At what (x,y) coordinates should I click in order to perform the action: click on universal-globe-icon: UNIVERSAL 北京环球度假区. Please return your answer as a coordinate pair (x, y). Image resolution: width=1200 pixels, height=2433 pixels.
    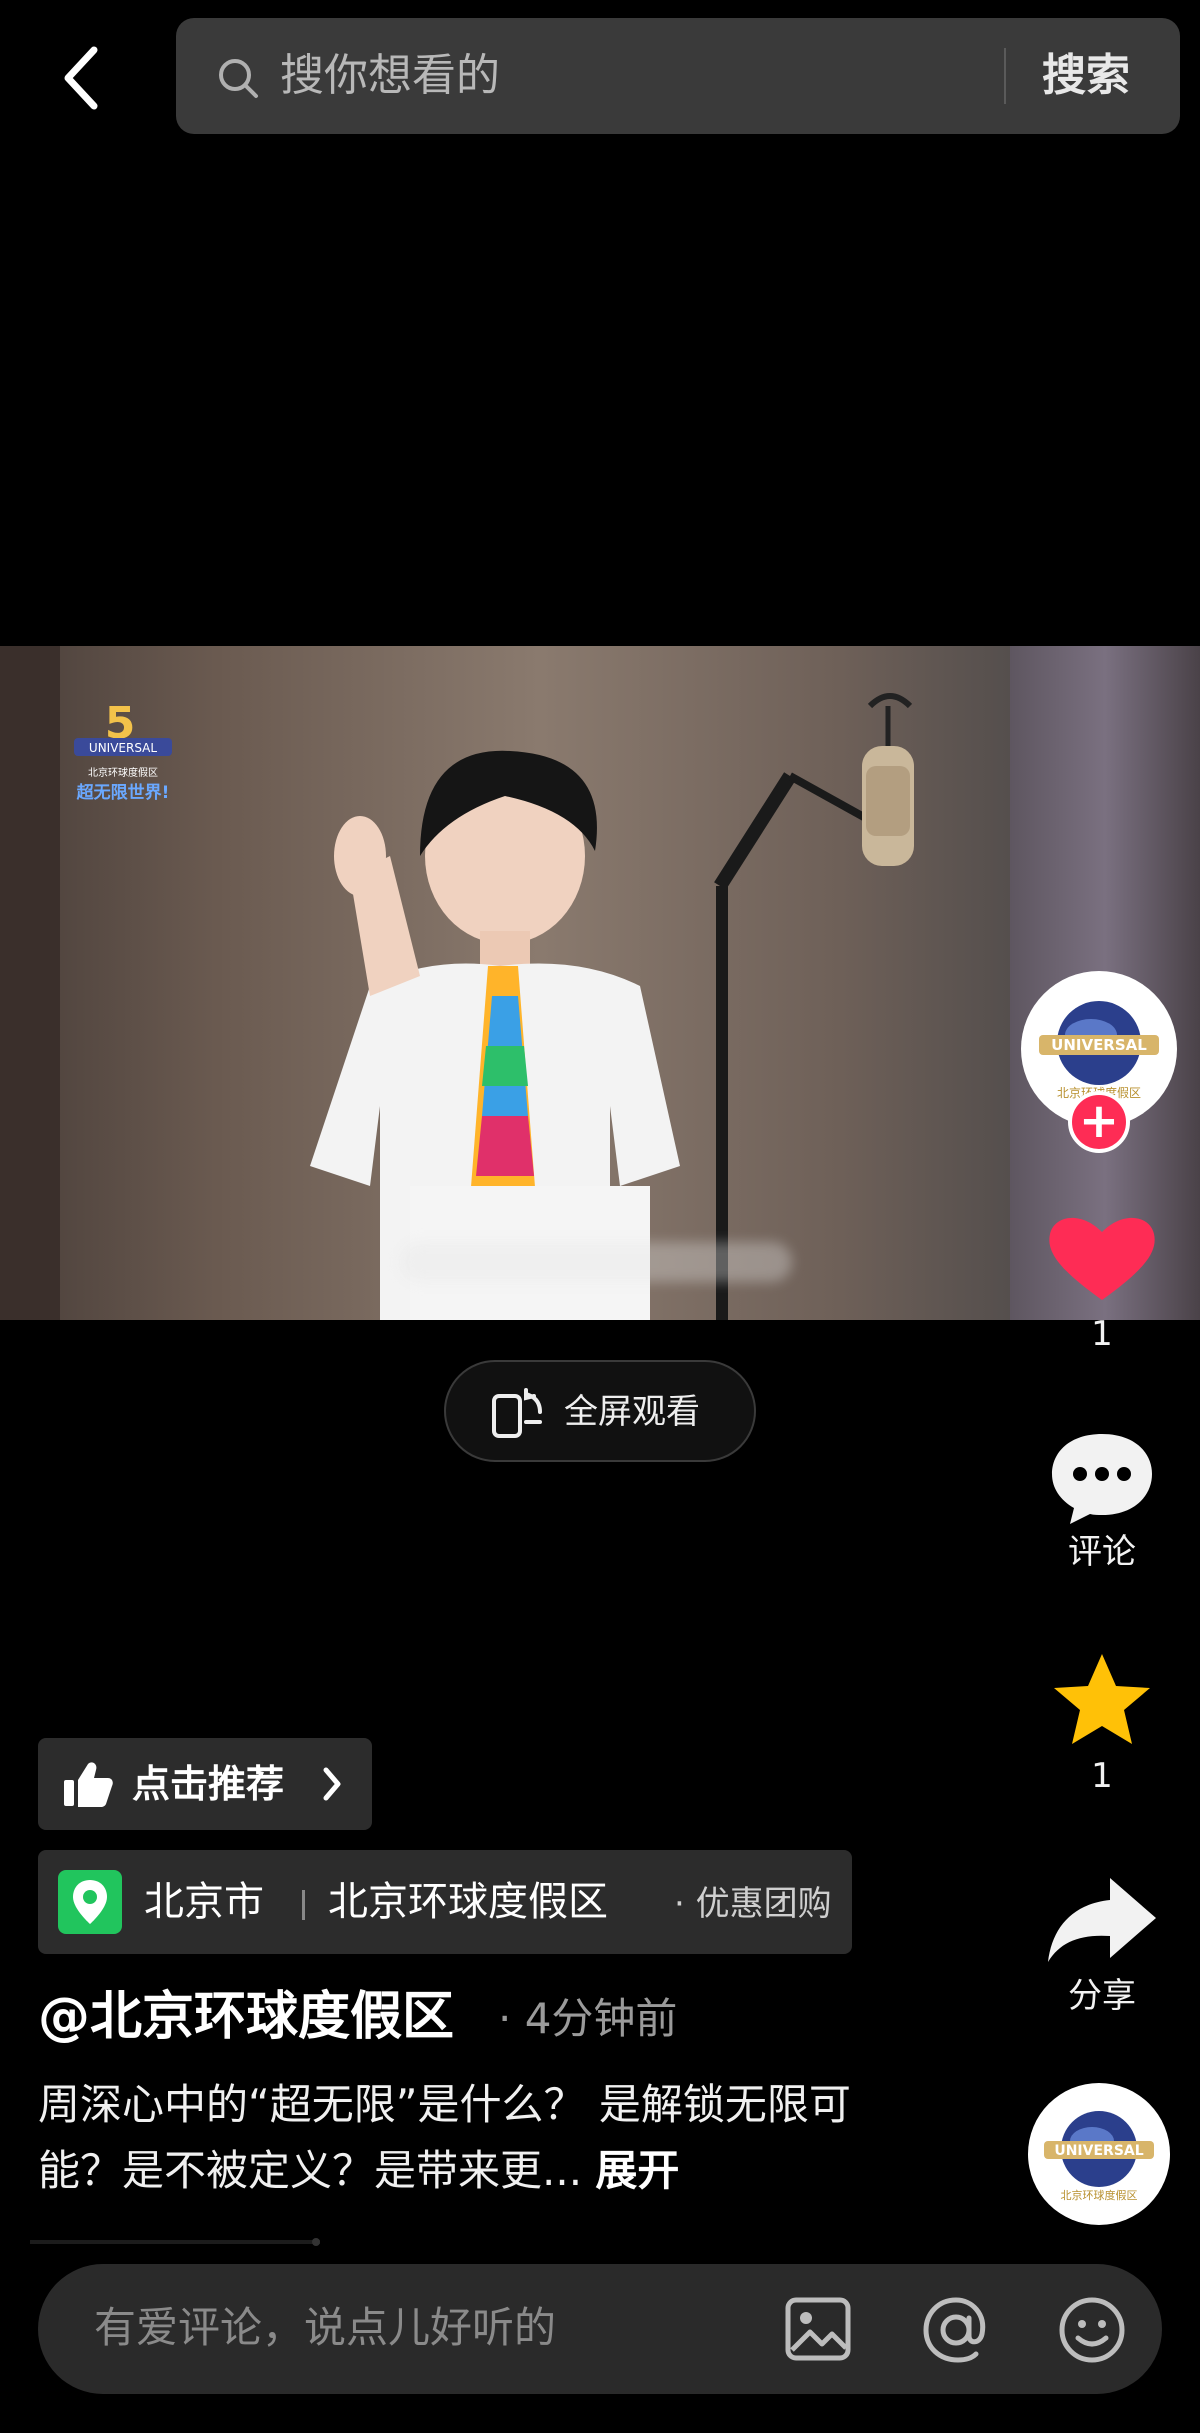
    Looking at the image, I should click on (1099, 2156).